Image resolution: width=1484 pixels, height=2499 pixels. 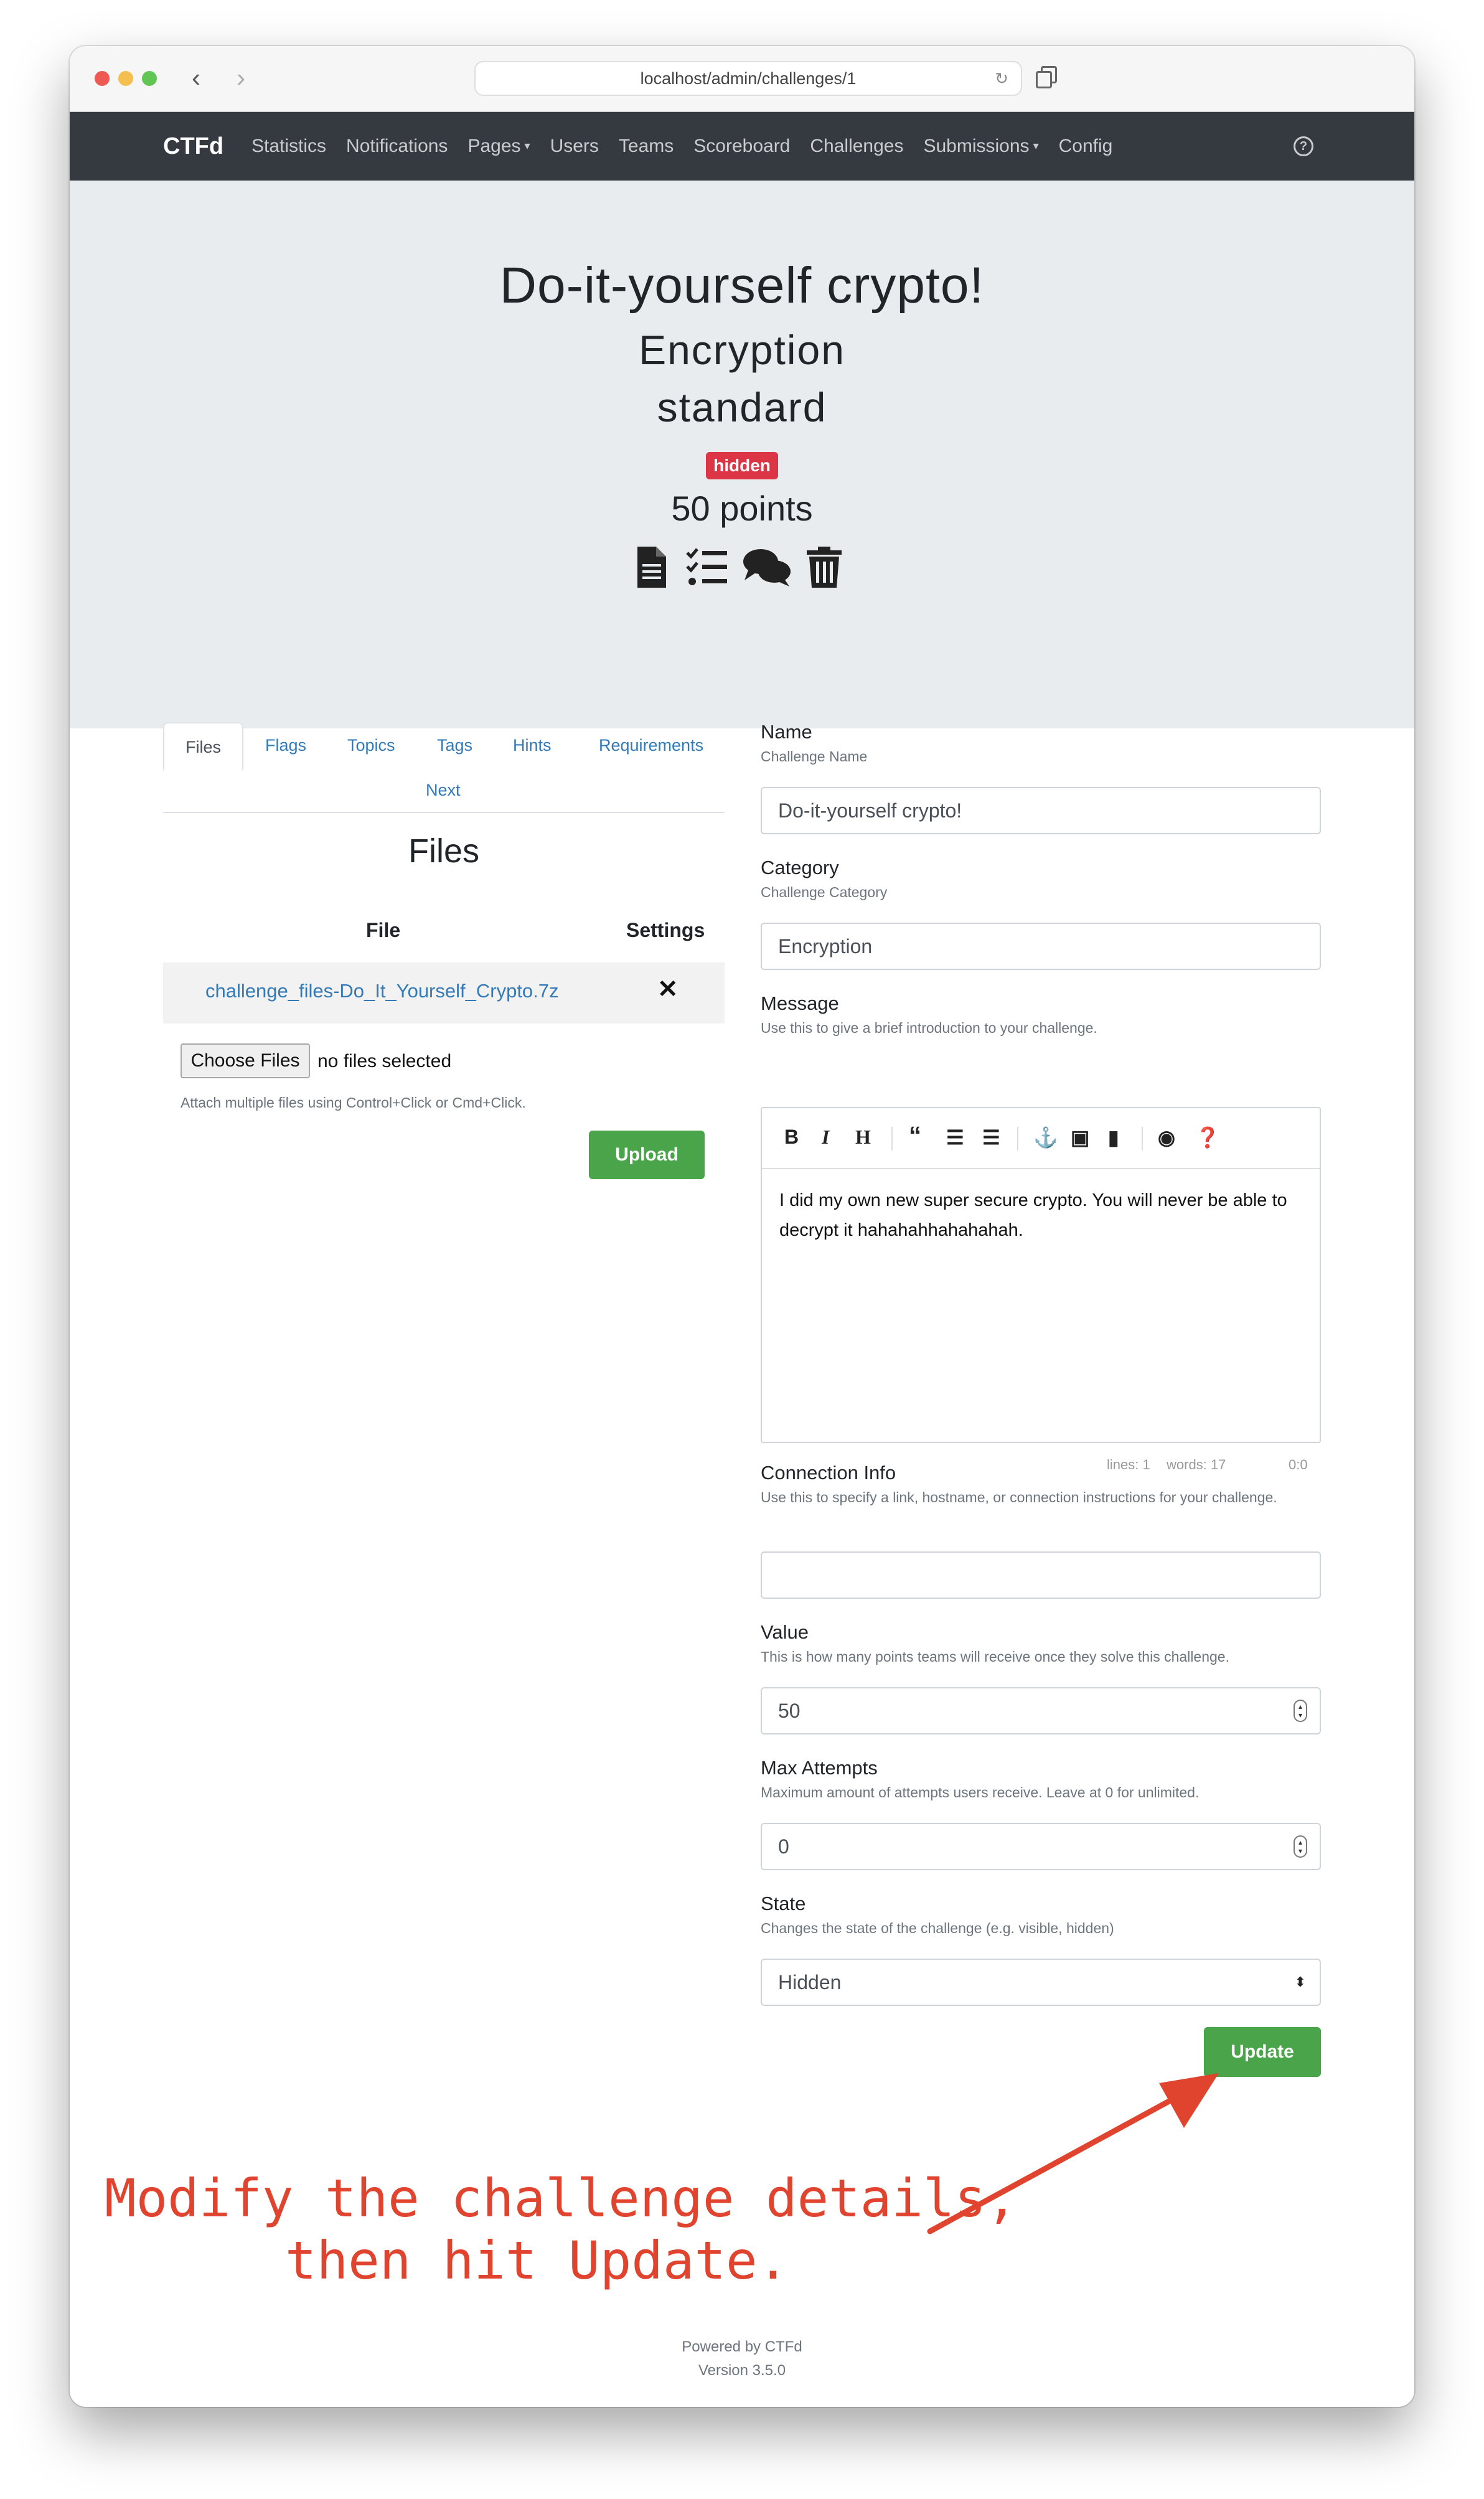 I want to click on reload-icon: ↻, so click(x=1001, y=78).